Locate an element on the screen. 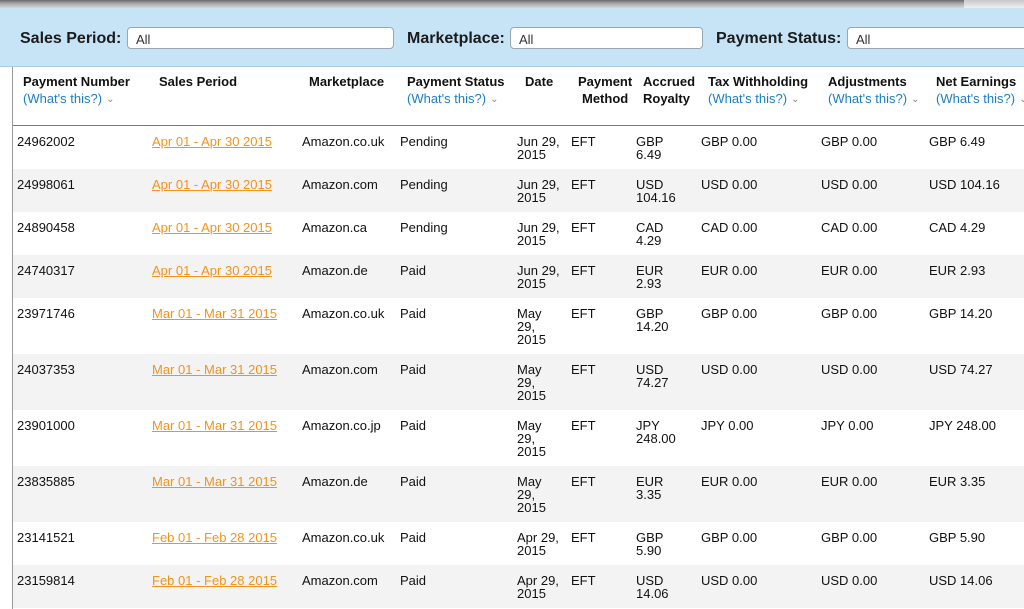 This screenshot has height=609, width=1024. column-header-date-label: Date is located at coordinates (539, 81).